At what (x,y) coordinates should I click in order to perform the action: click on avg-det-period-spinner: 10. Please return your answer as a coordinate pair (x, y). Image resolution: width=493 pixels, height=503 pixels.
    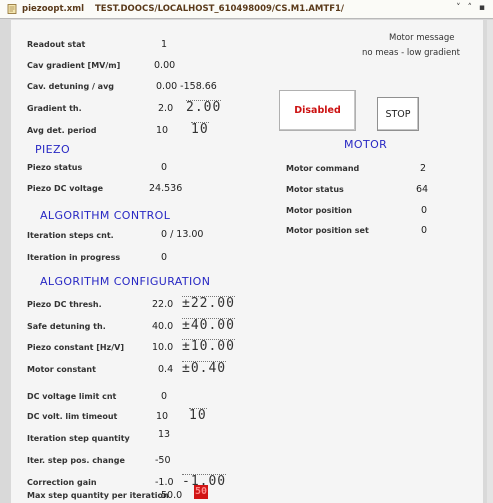
    Looking at the image, I should click on (200, 129).